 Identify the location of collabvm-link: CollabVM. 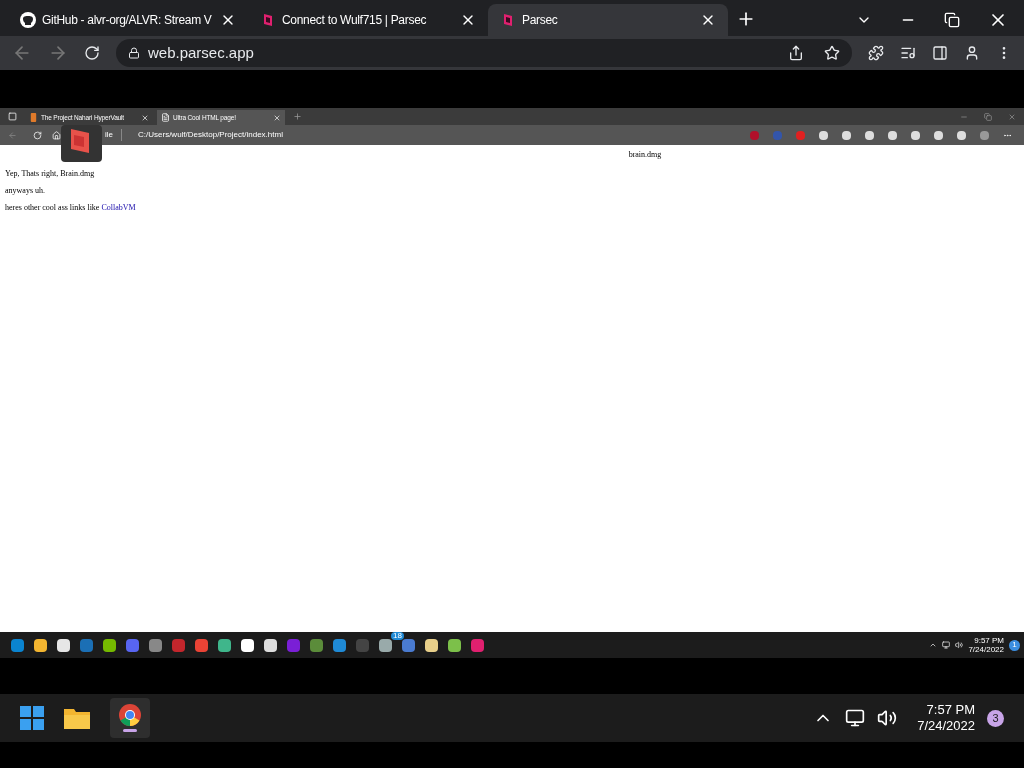
(118, 207).